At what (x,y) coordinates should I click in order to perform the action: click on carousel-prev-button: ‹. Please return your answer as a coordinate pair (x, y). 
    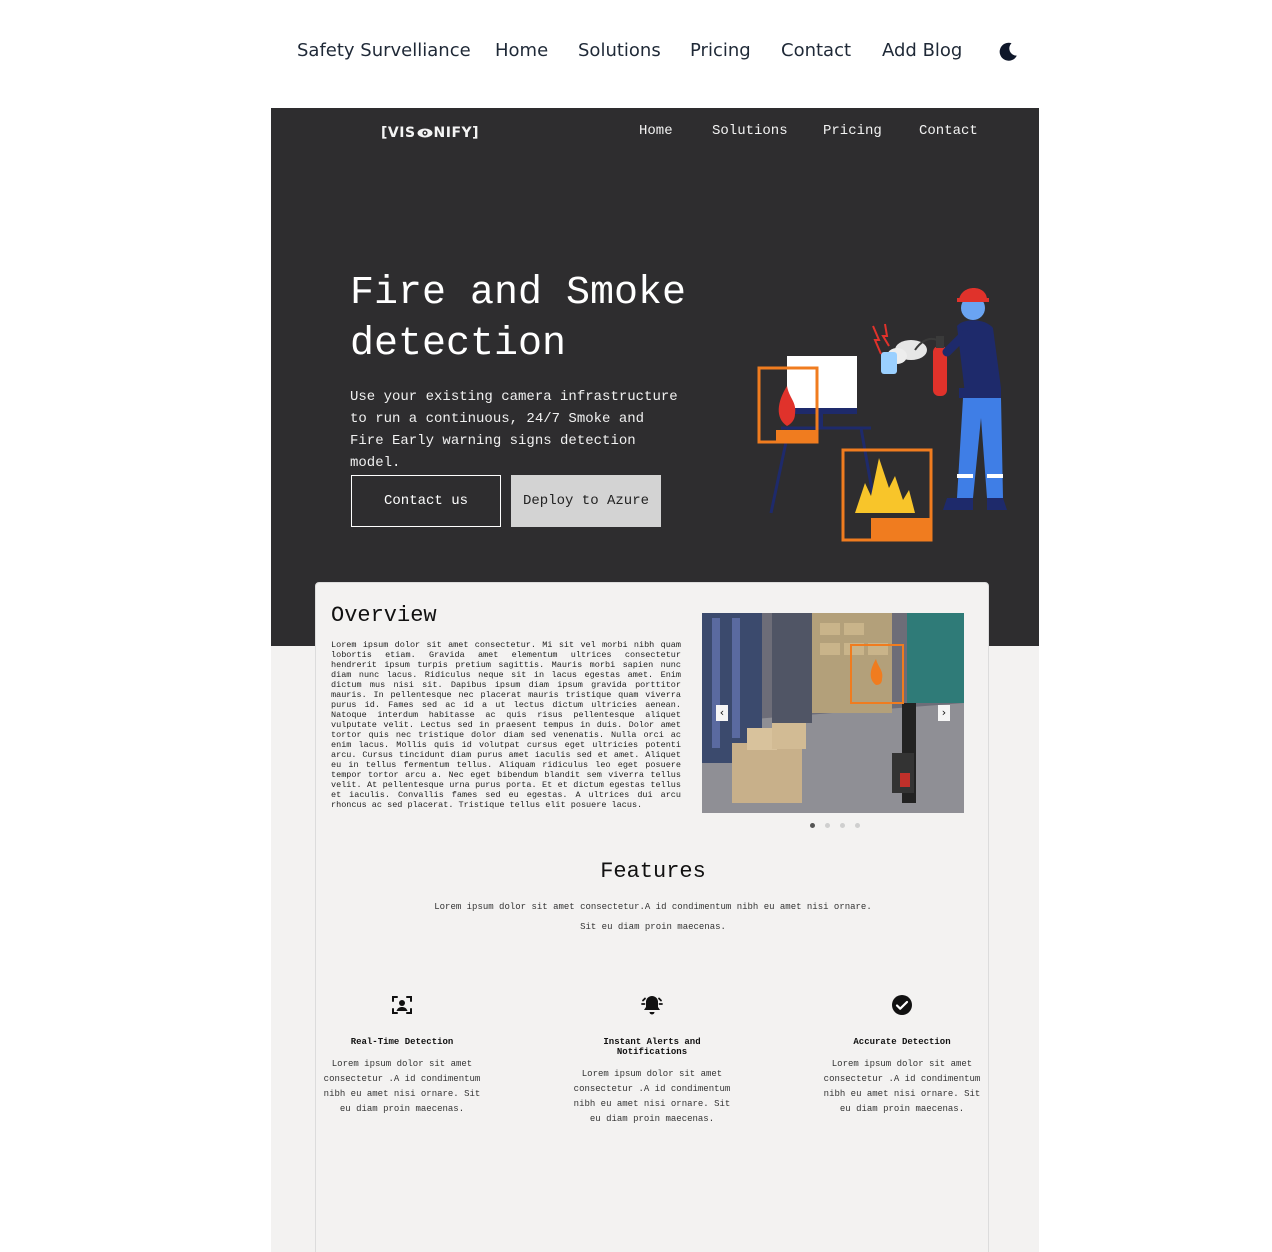
    Looking at the image, I should click on (722, 713).